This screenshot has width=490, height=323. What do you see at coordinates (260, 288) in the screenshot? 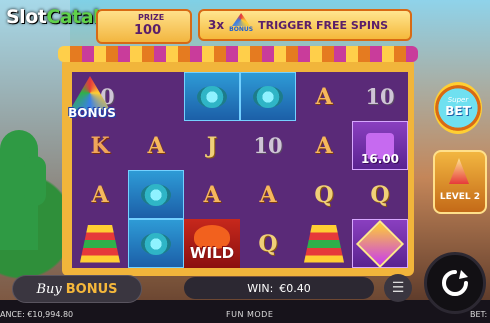
I see `win-label: WIN:` at bounding box center [260, 288].